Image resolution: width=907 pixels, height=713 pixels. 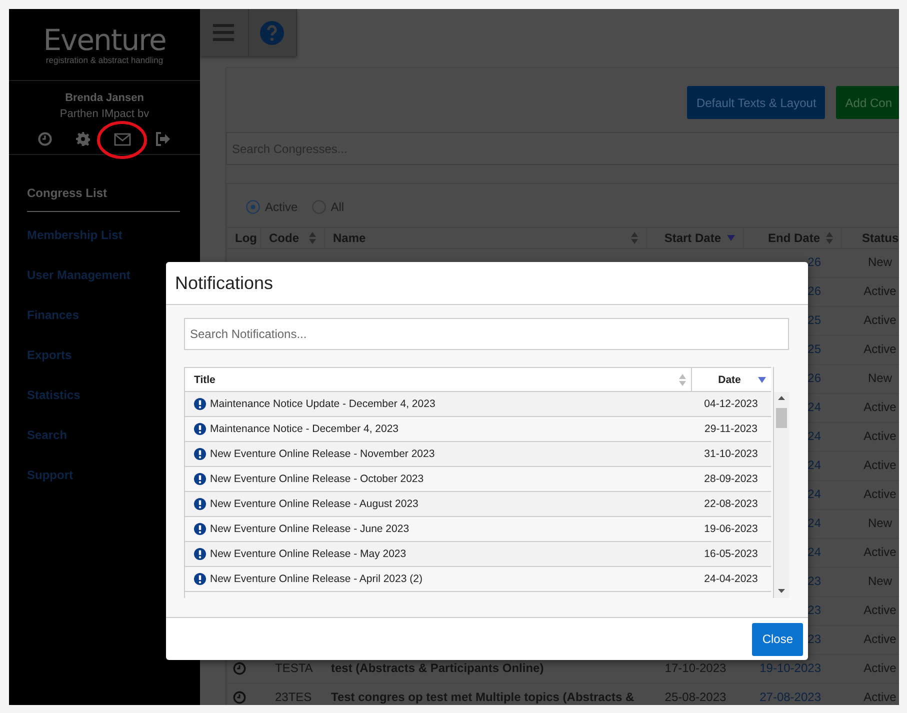 I want to click on logo-title: Eventure, so click(x=104, y=39).